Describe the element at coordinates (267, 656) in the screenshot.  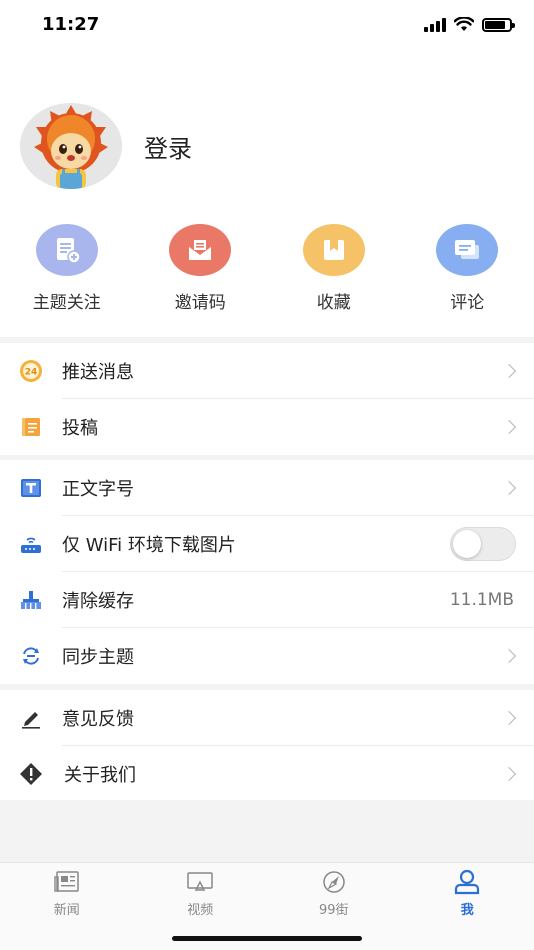
I see `menu-sync-topics: 同步主题` at that location.